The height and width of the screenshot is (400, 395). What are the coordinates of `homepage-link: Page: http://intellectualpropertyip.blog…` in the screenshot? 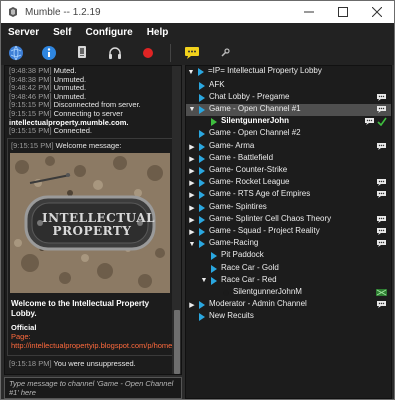 It's located at (96, 341).